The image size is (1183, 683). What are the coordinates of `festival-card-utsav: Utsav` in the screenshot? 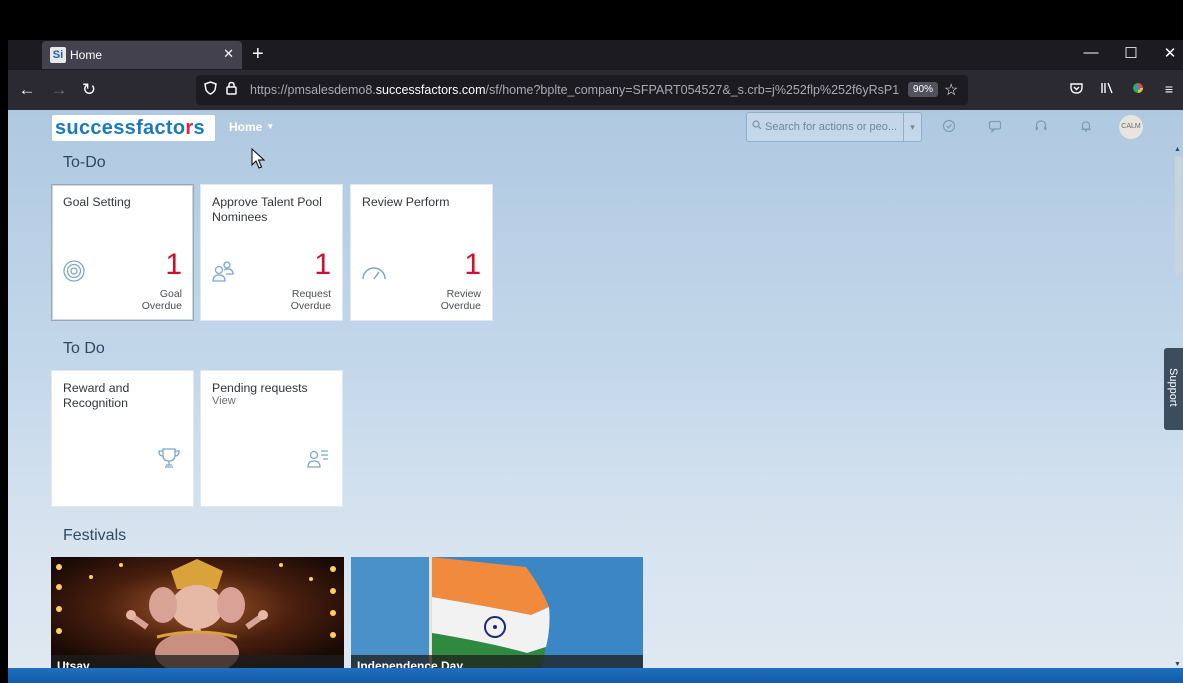 It's located at (197, 612).